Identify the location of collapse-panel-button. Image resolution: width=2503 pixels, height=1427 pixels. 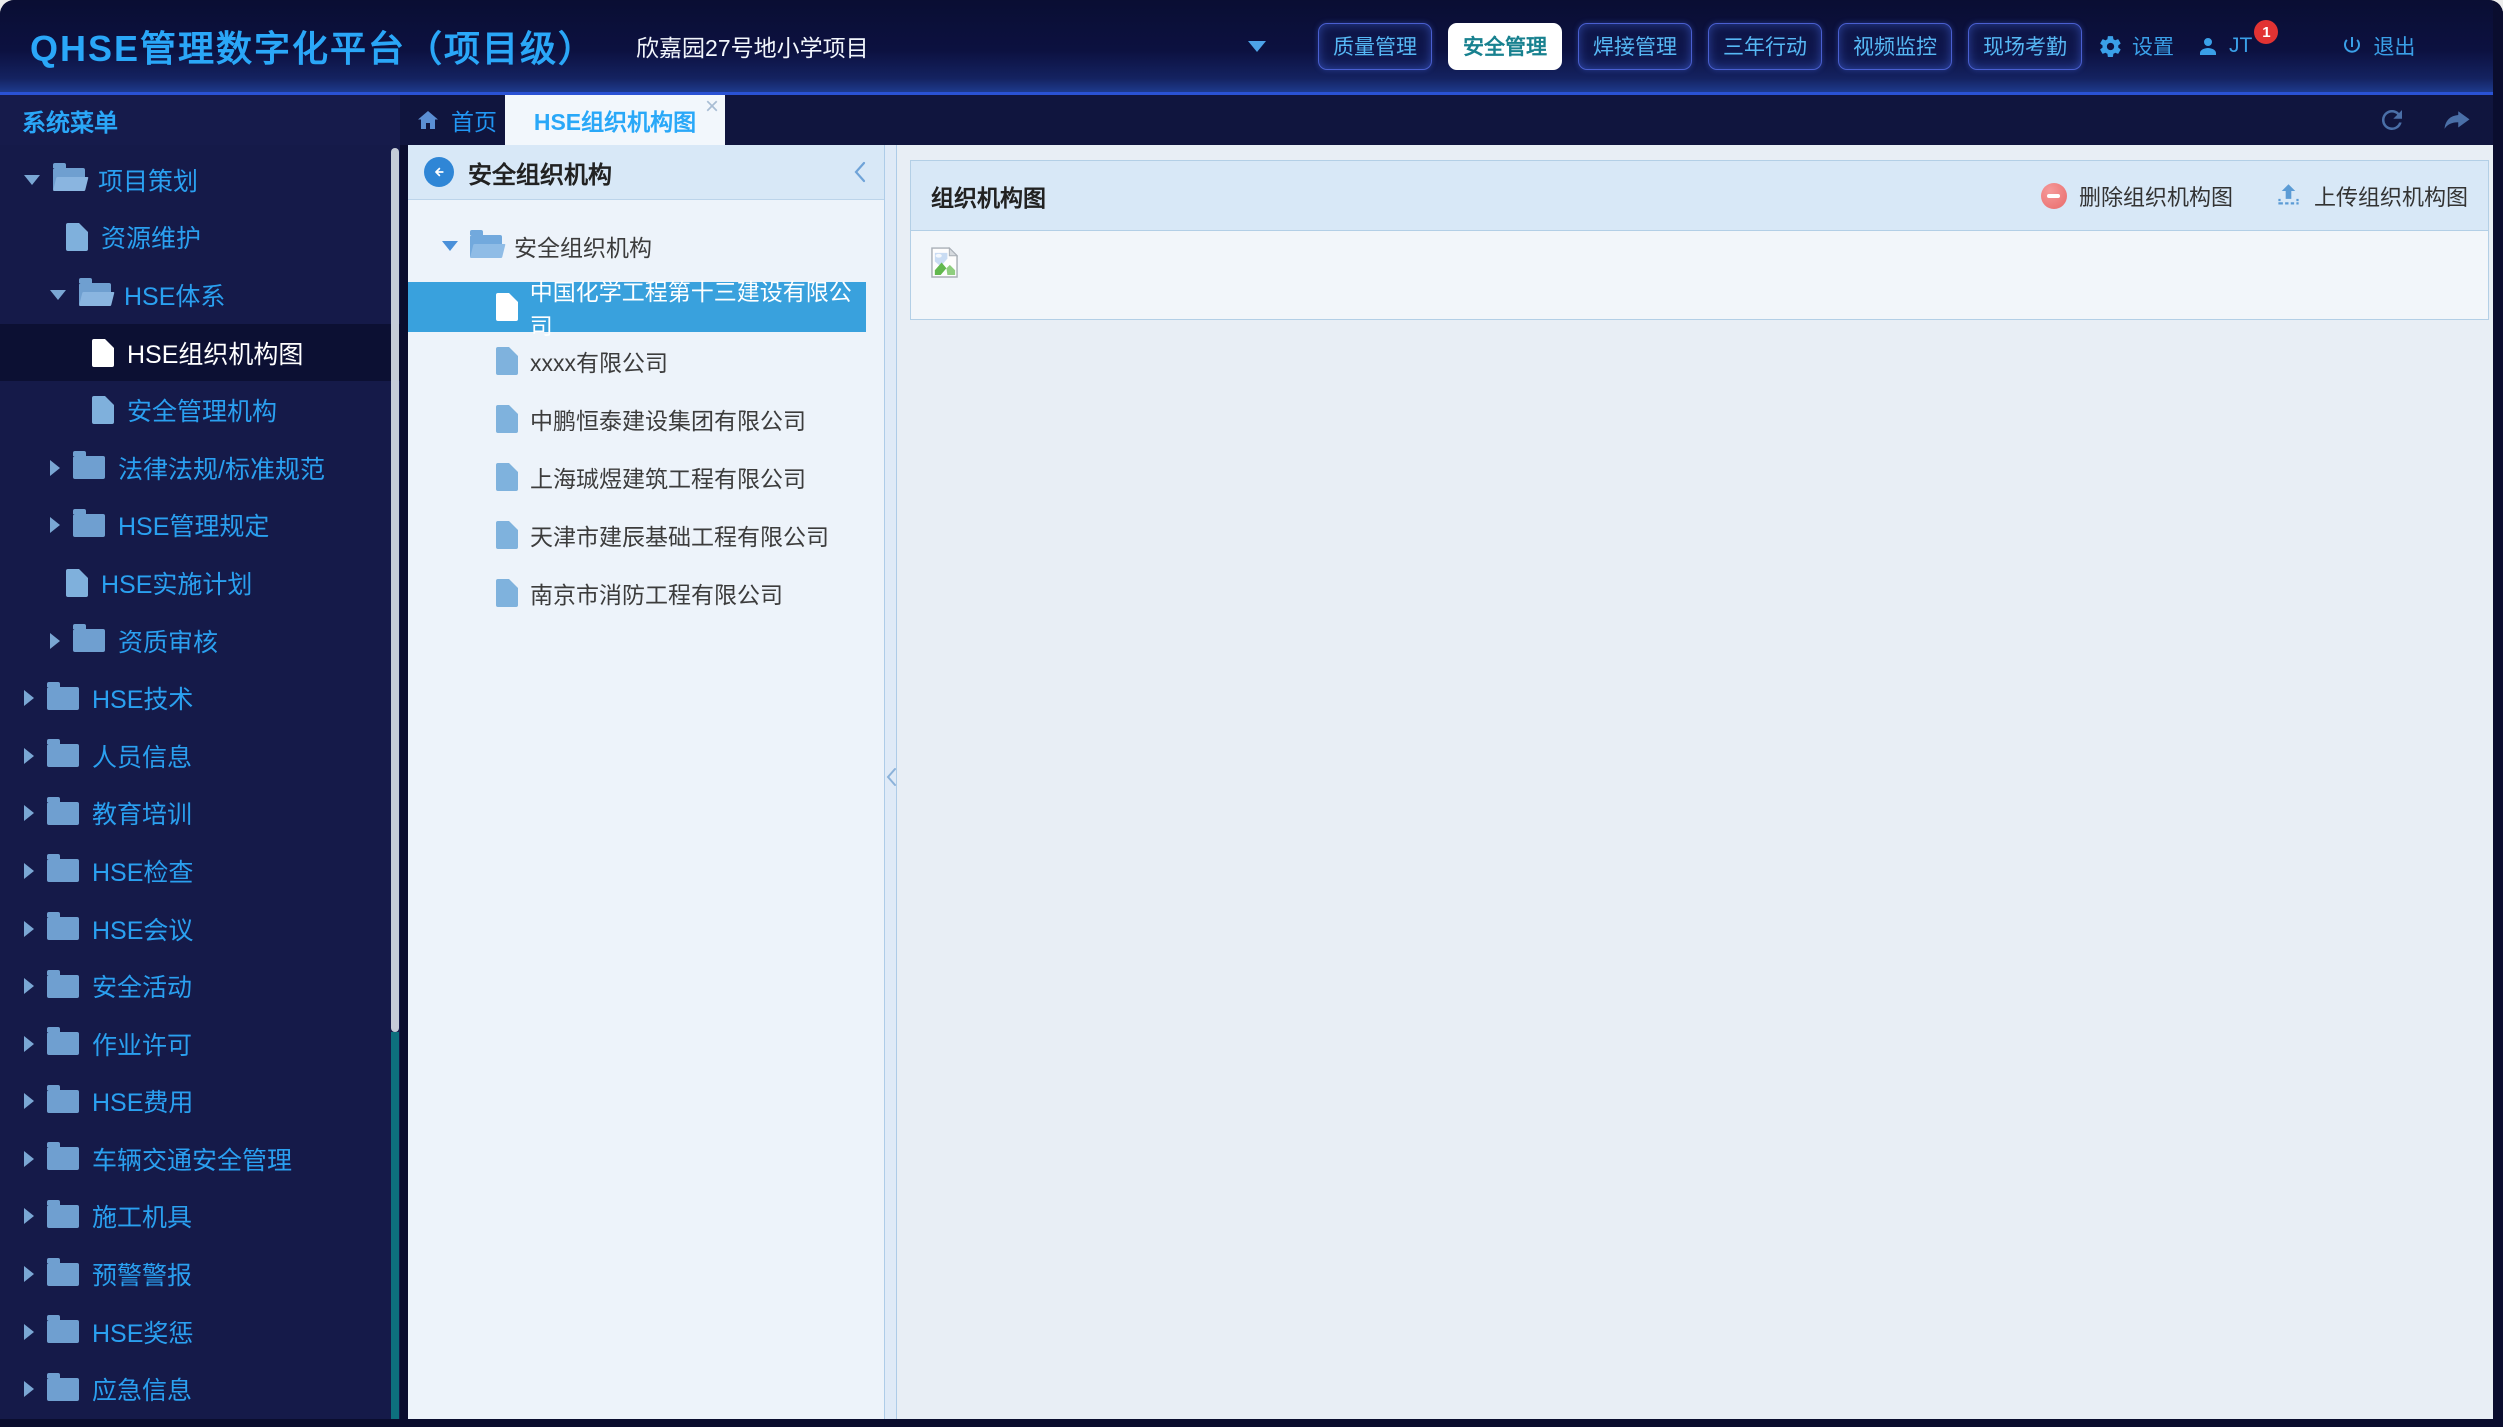
(860, 172).